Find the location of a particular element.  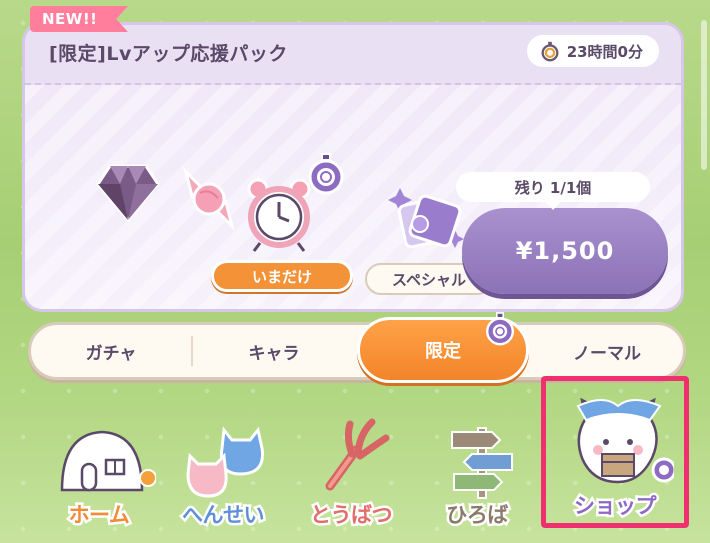

signpost-icon is located at coordinates (482, 463).